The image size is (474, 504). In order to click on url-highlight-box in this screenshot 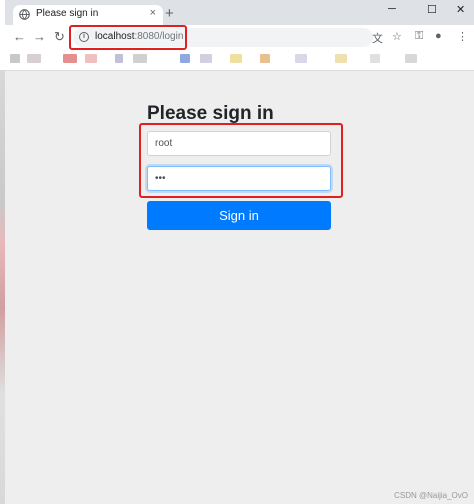, I will do `click(128, 37)`.